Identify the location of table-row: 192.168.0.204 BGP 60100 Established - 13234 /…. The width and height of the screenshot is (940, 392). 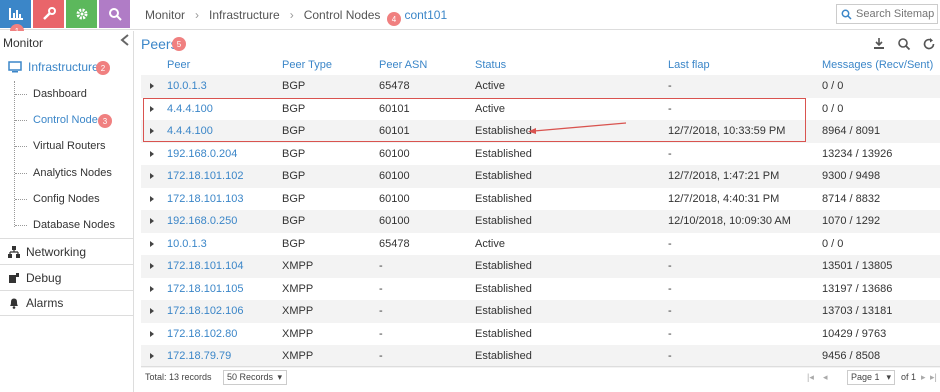
(540, 154).